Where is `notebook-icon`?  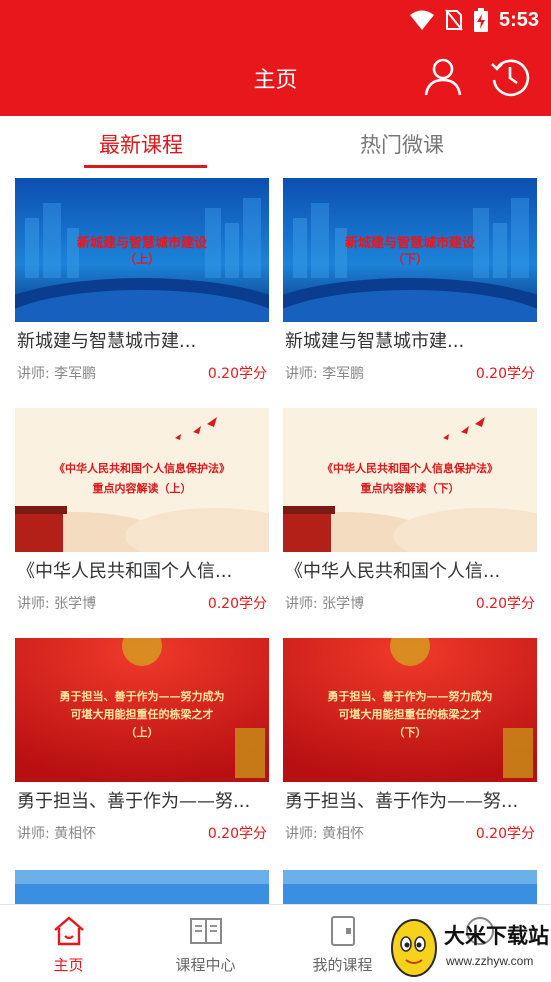
notebook-icon is located at coordinates (342, 931).